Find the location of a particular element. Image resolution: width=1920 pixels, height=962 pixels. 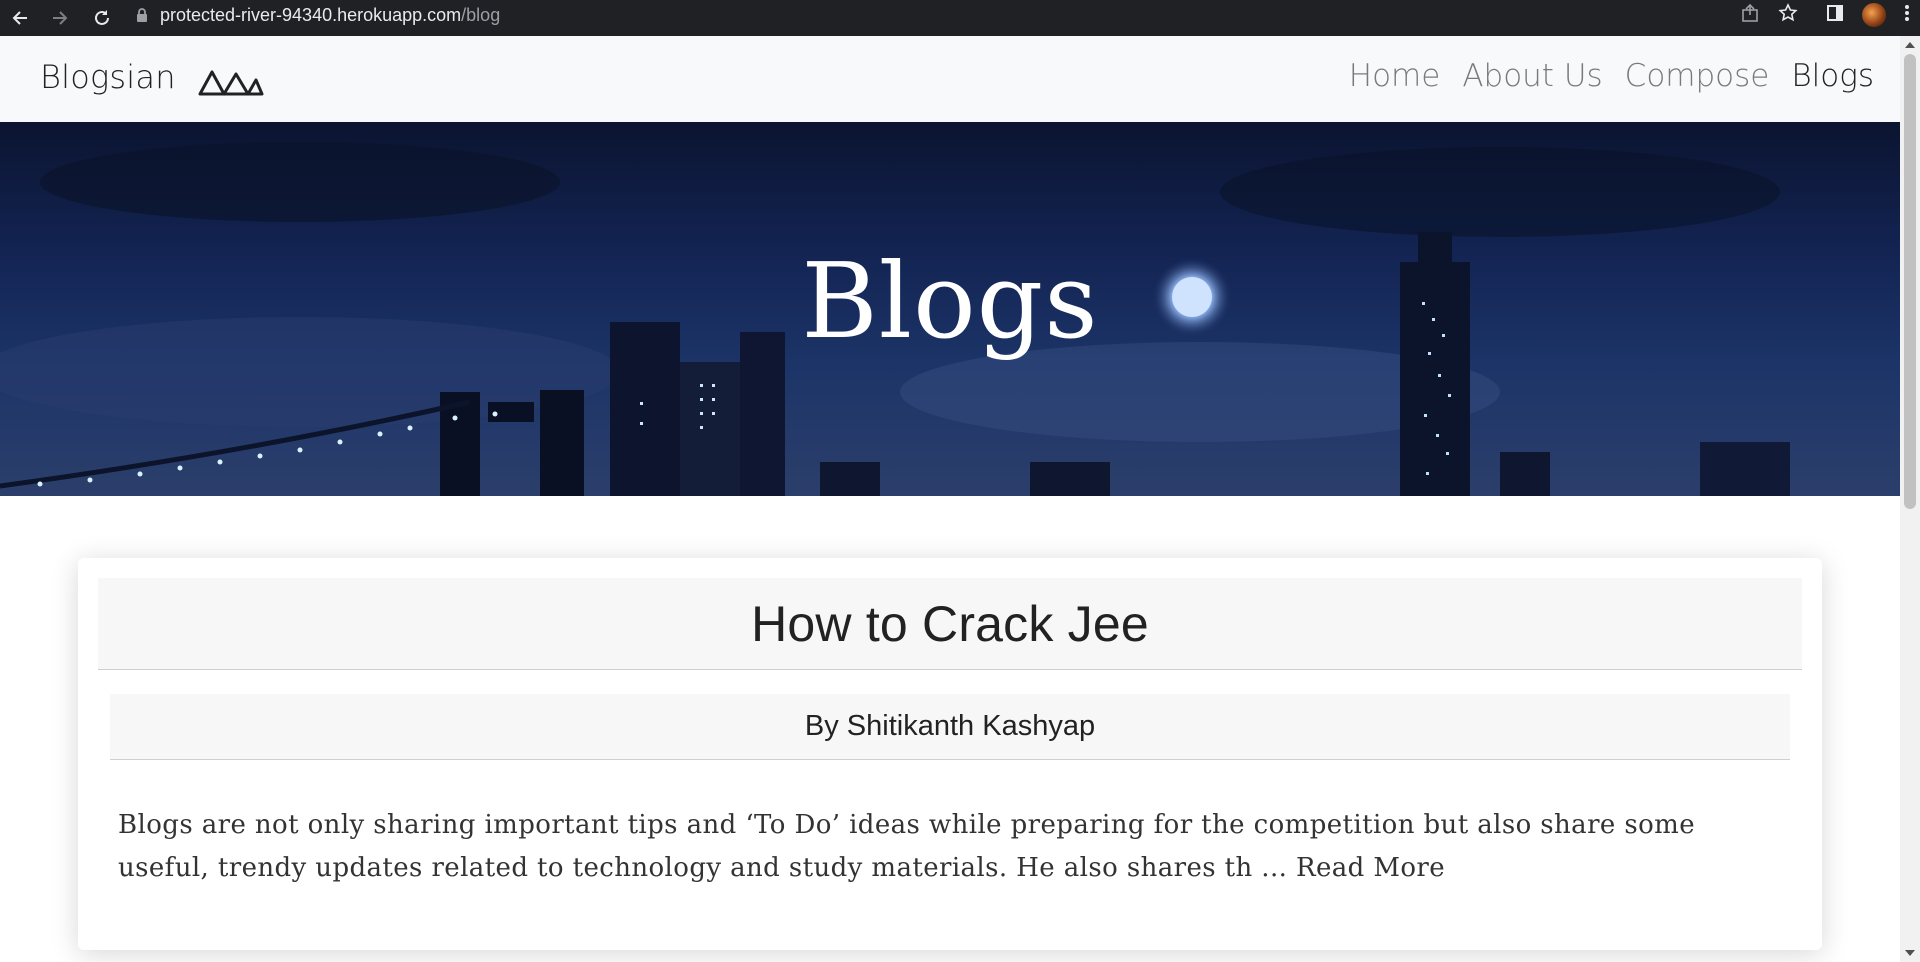

nav-links: Home About Us Compose Blogs is located at coordinates (1611, 76).